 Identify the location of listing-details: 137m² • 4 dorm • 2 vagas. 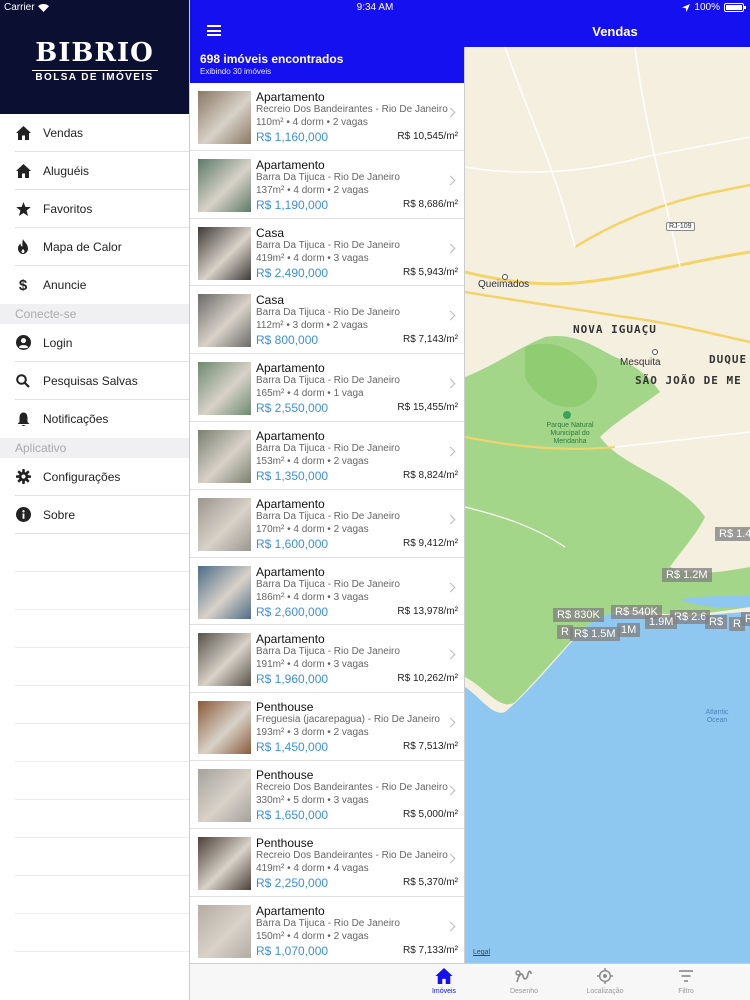
(312, 190).